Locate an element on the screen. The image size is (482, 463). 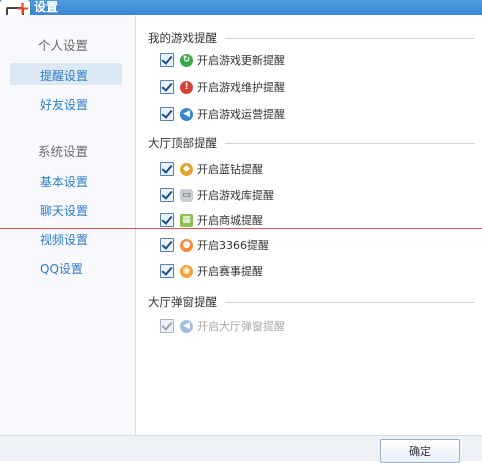
option-label: 开启大厅弹窗提醒 is located at coordinates (241, 326).